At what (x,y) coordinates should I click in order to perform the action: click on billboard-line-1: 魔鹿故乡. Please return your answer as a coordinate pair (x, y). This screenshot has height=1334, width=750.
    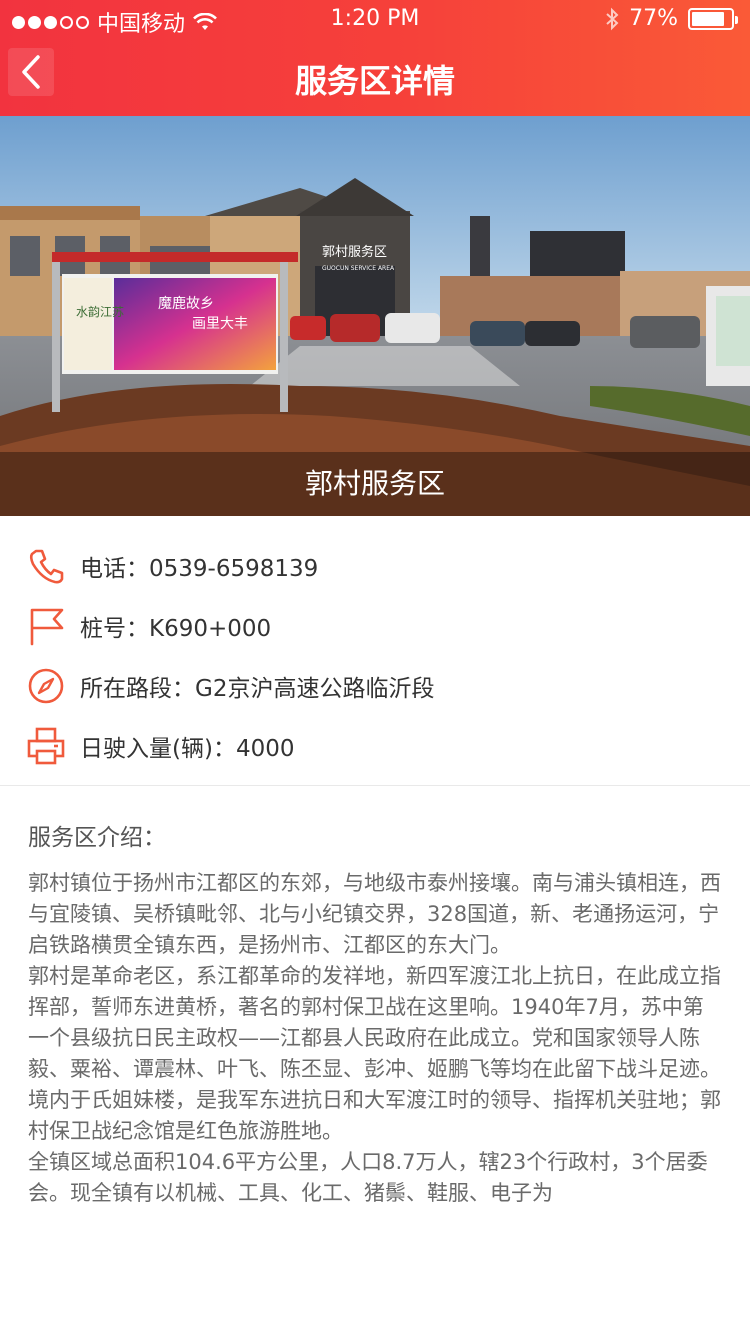
    Looking at the image, I should click on (186, 303).